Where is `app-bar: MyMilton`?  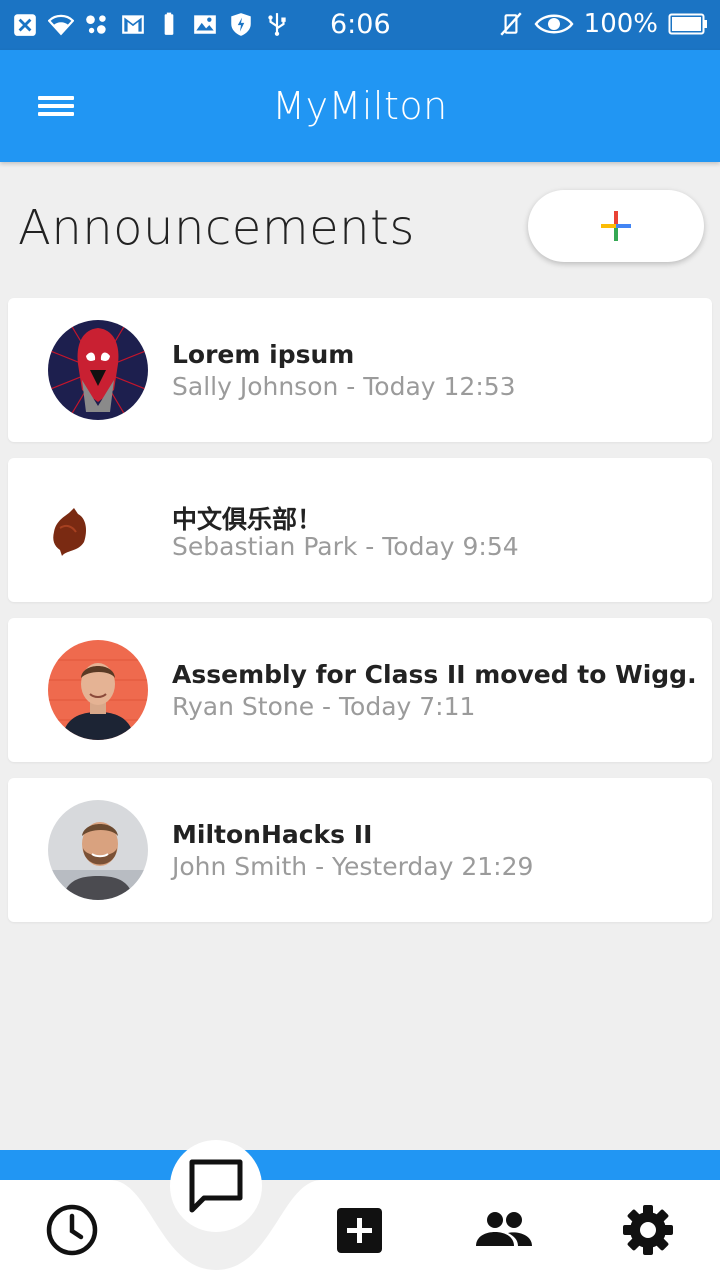 app-bar: MyMilton is located at coordinates (360, 106).